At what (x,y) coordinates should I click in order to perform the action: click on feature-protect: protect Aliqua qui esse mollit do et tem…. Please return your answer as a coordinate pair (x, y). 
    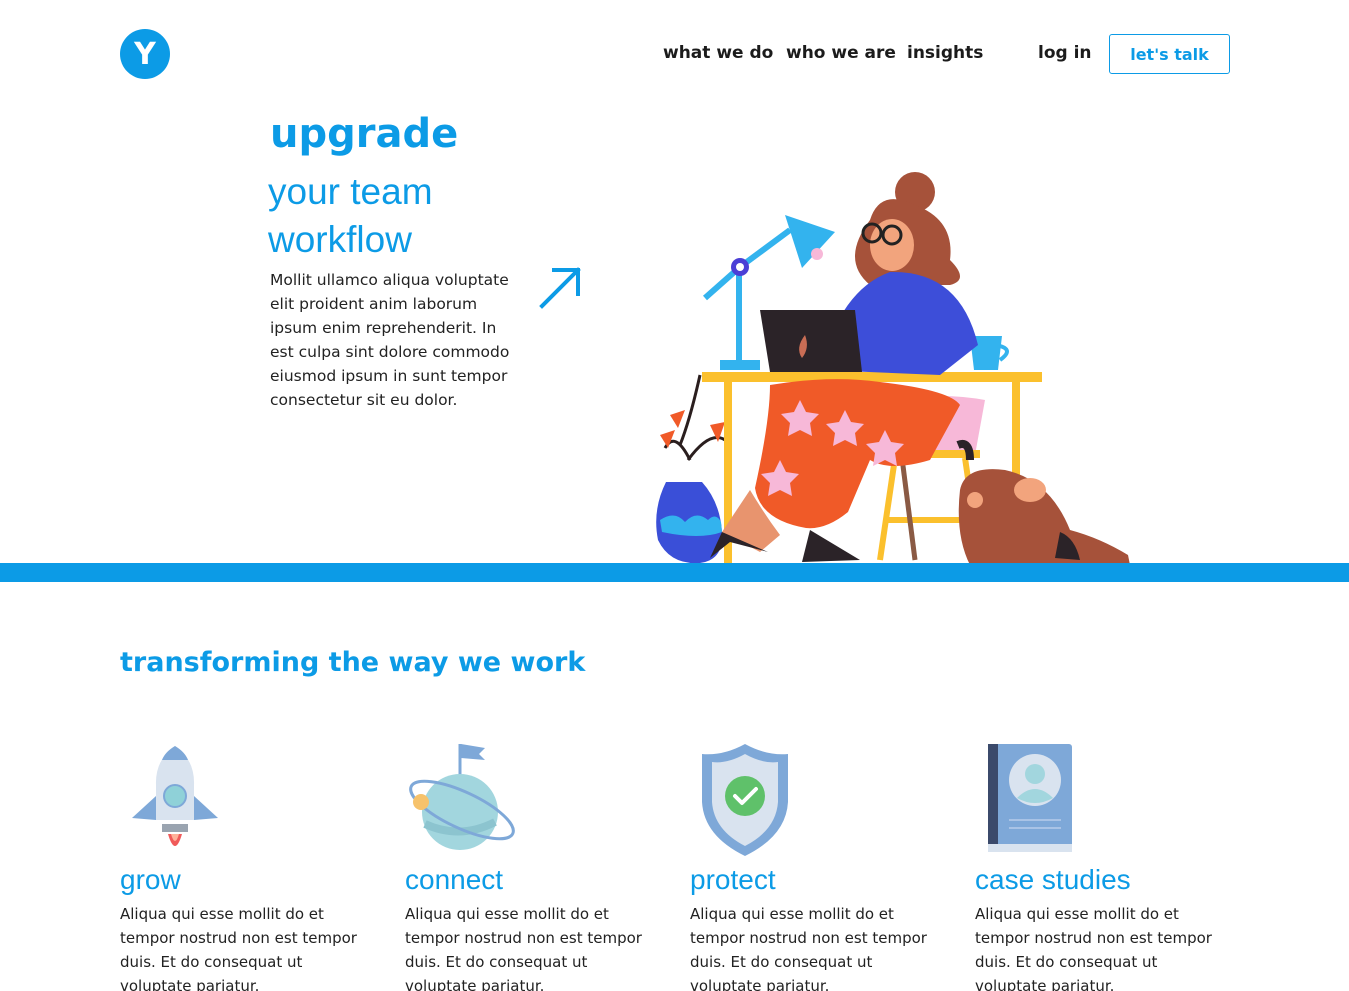
    Looking at the image, I should click on (820, 865).